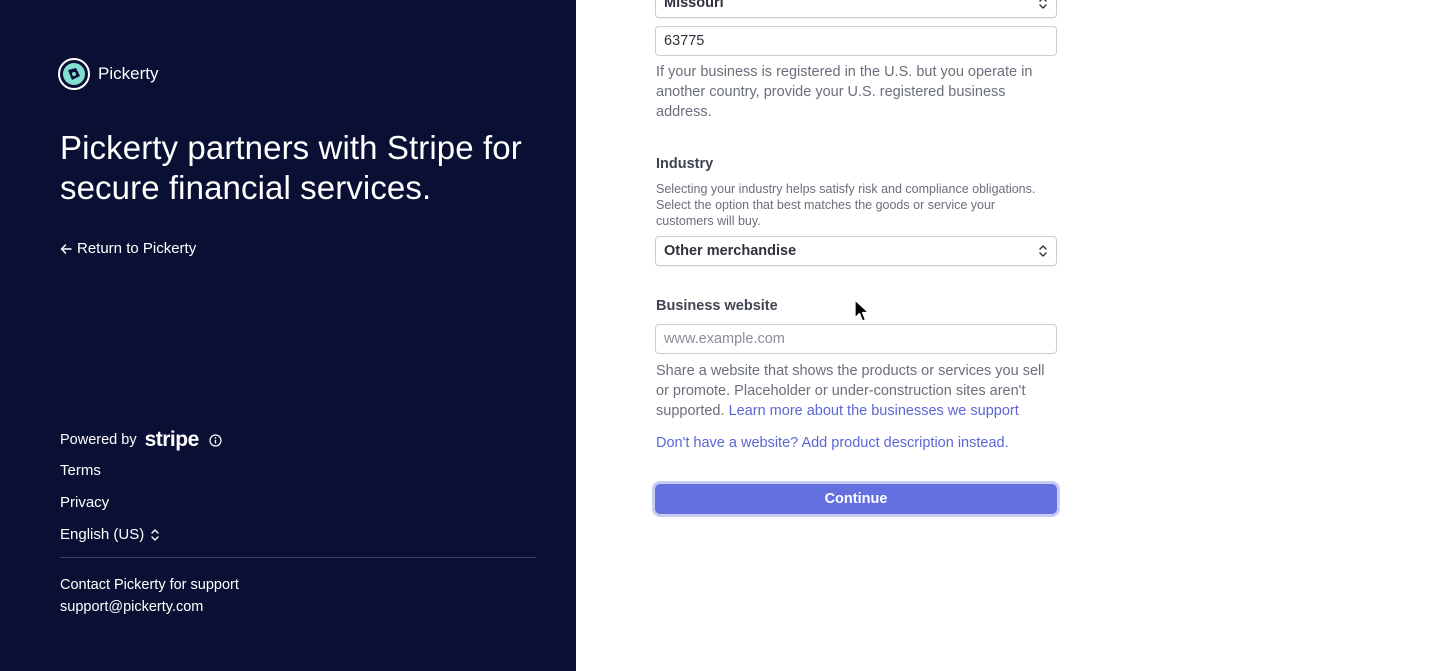 The height and width of the screenshot is (671, 1440). I want to click on industry-label: Industry, so click(685, 164).